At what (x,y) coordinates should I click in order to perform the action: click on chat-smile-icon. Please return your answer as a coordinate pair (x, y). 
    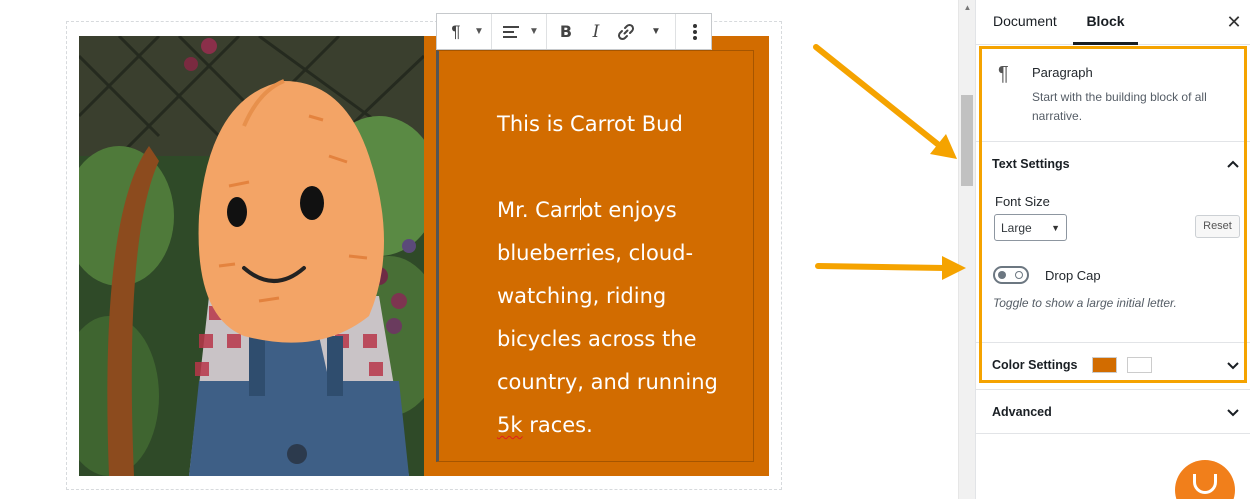
    Looking at the image, I should click on (1205, 484).